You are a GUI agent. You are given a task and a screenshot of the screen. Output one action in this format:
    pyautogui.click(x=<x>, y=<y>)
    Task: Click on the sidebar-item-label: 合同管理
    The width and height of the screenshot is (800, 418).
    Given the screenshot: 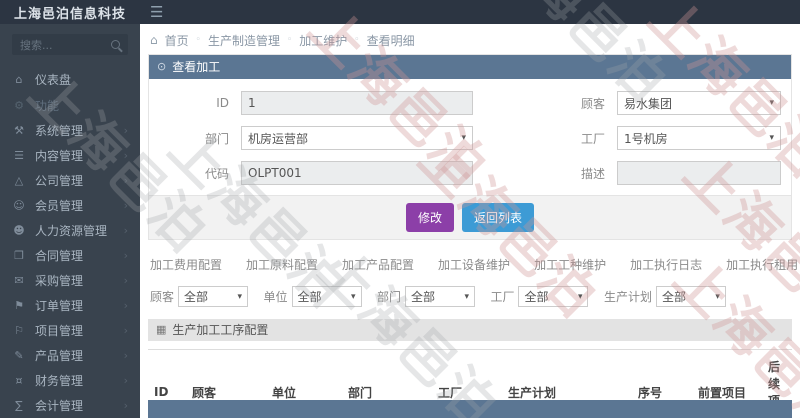 What is the action you would take?
    pyautogui.click(x=59, y=255)
    